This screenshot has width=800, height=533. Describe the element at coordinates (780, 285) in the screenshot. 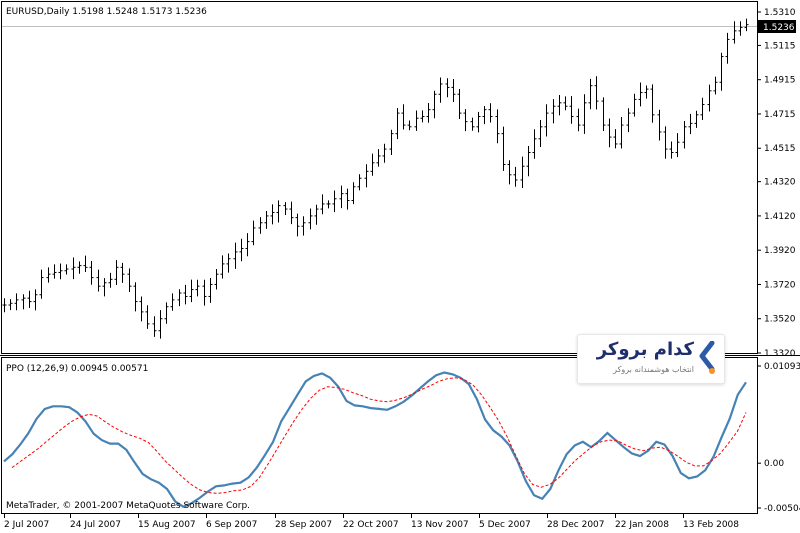

I see `price-tick-label: 1.3720` at that location.